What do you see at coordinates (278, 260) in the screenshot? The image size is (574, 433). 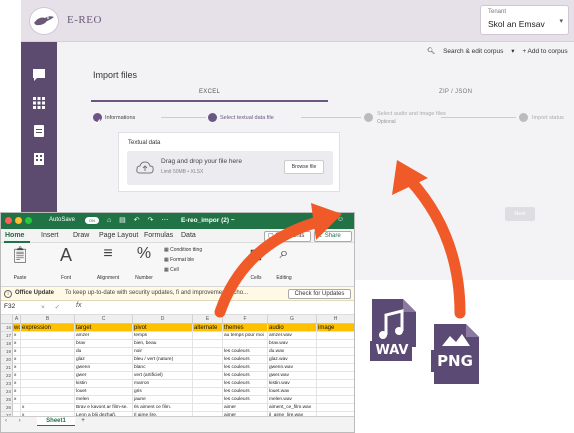 I see `arrow-excel-to-dropzone` at bounding box center [278, 260].